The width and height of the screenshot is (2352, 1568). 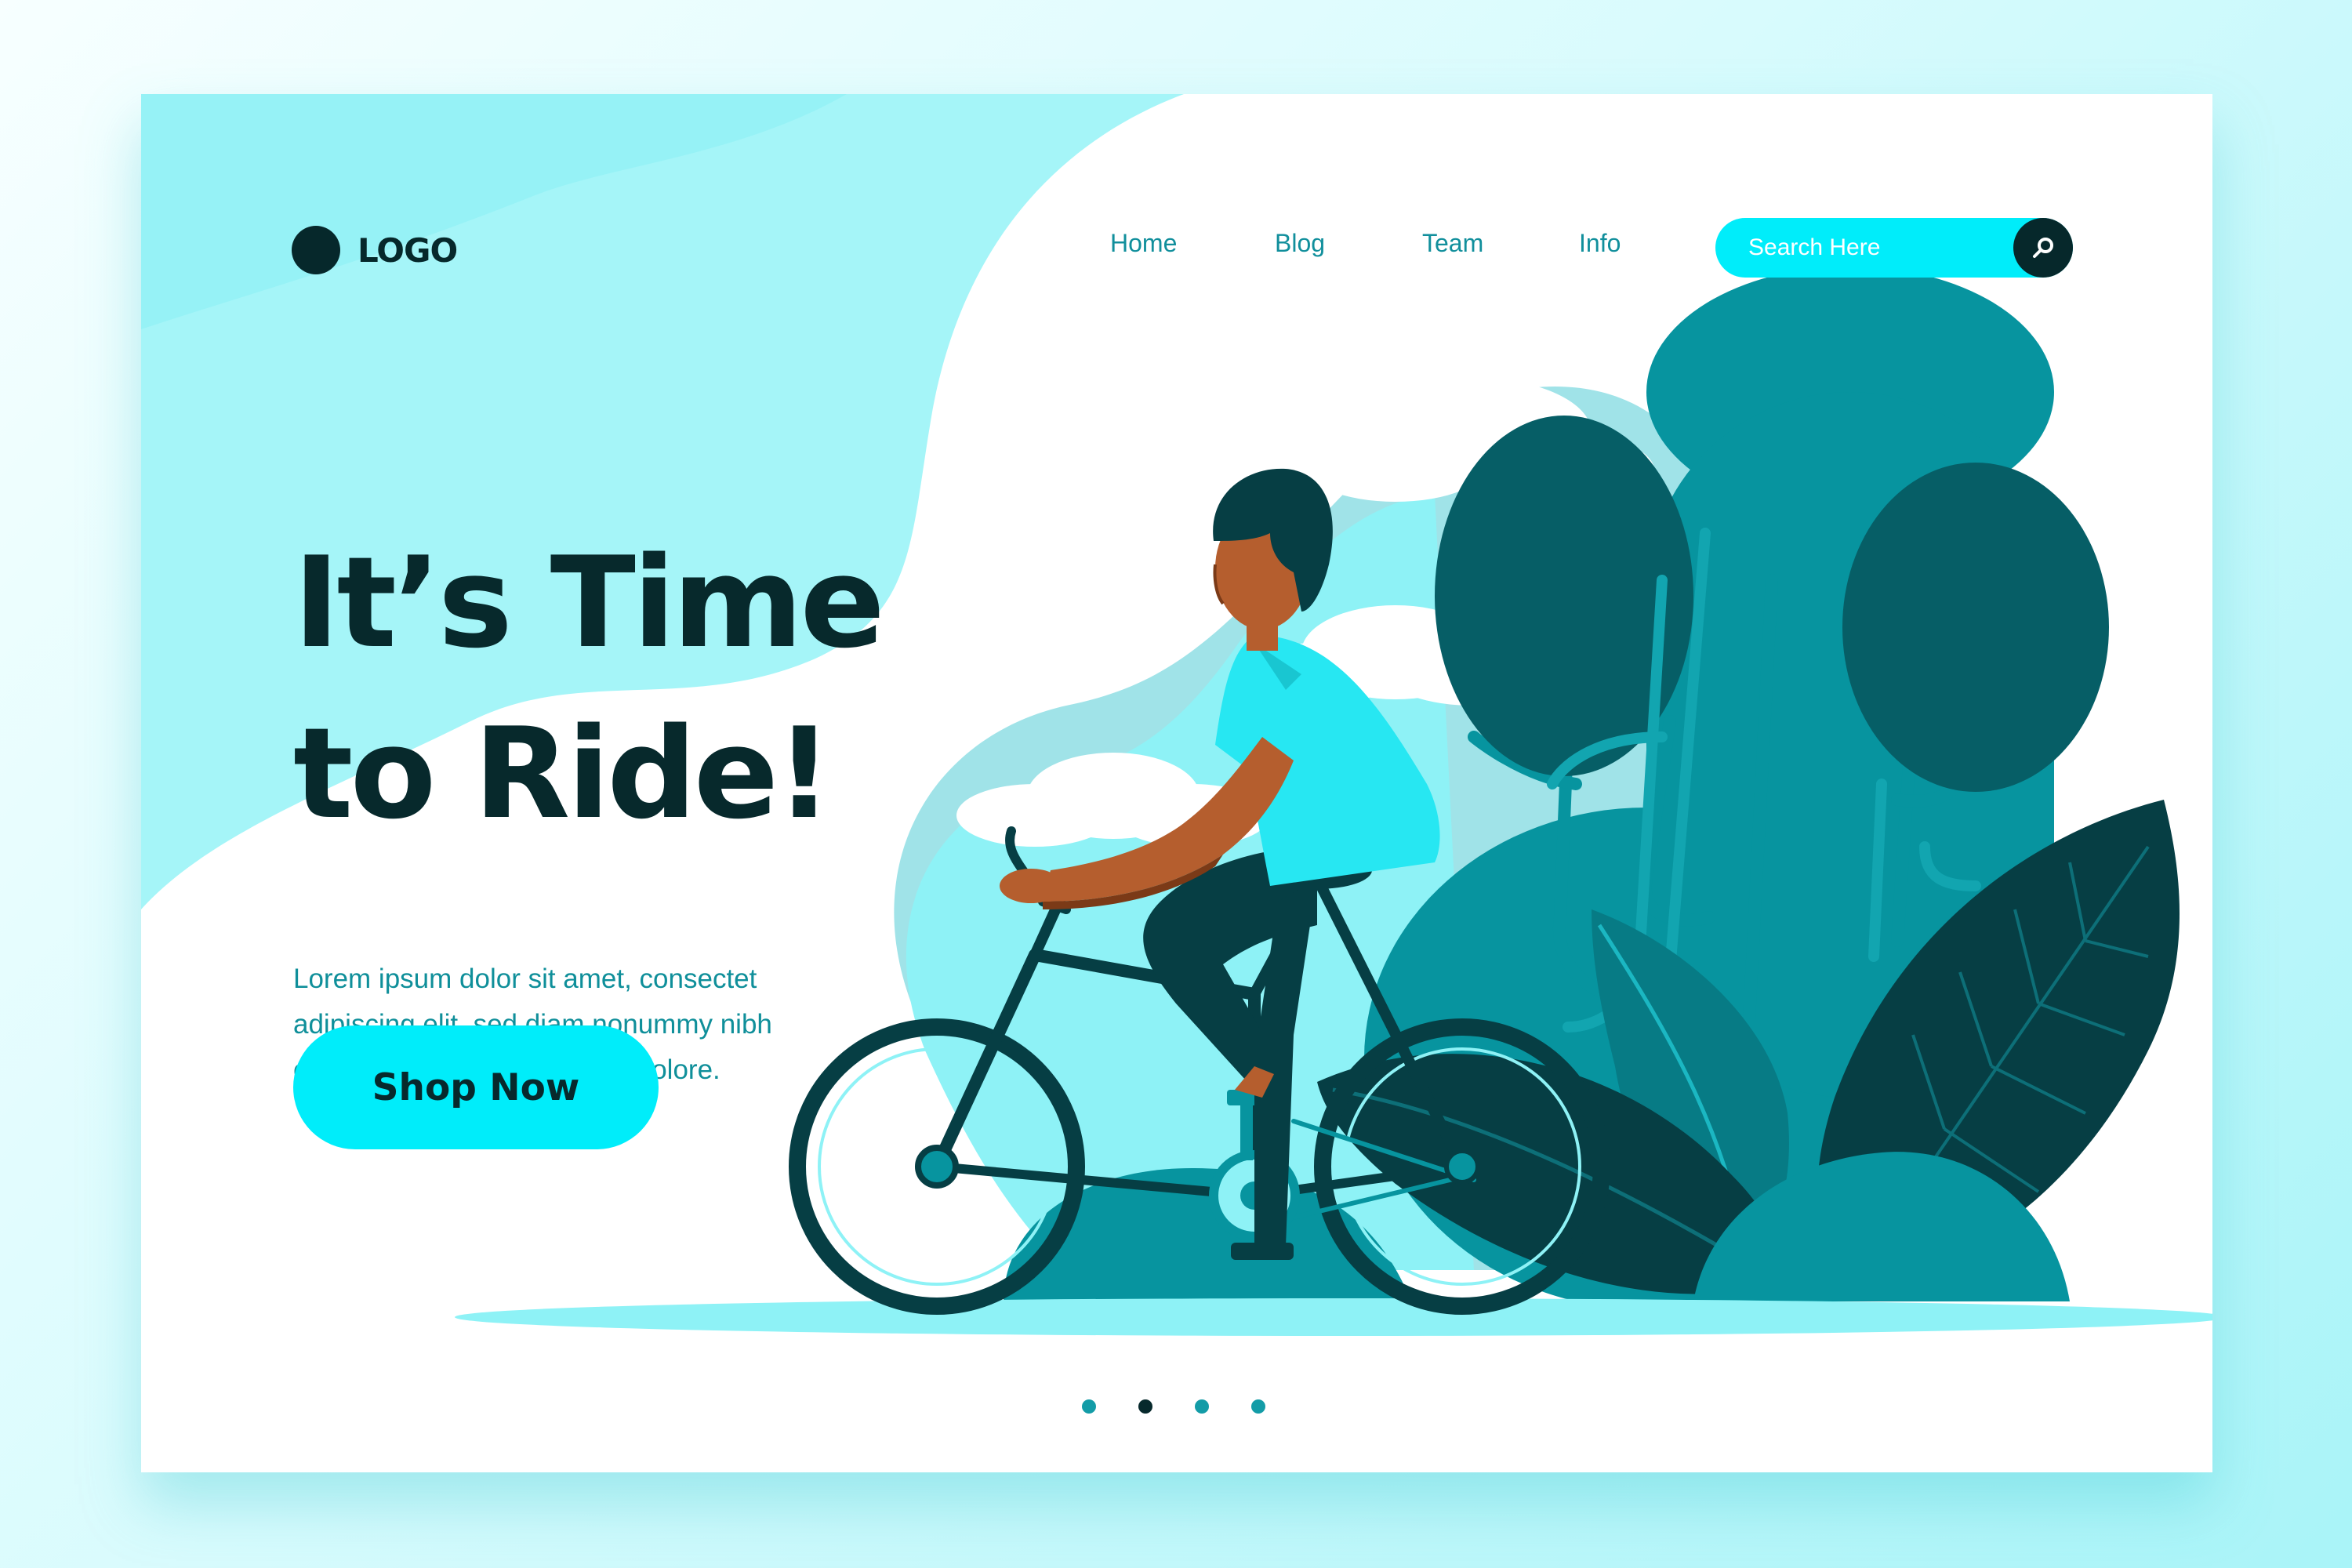 What do you see at coordinates (408, 250) in the screenshot?
I see `logo-text: LOGO` at bounding box center [408, 250].